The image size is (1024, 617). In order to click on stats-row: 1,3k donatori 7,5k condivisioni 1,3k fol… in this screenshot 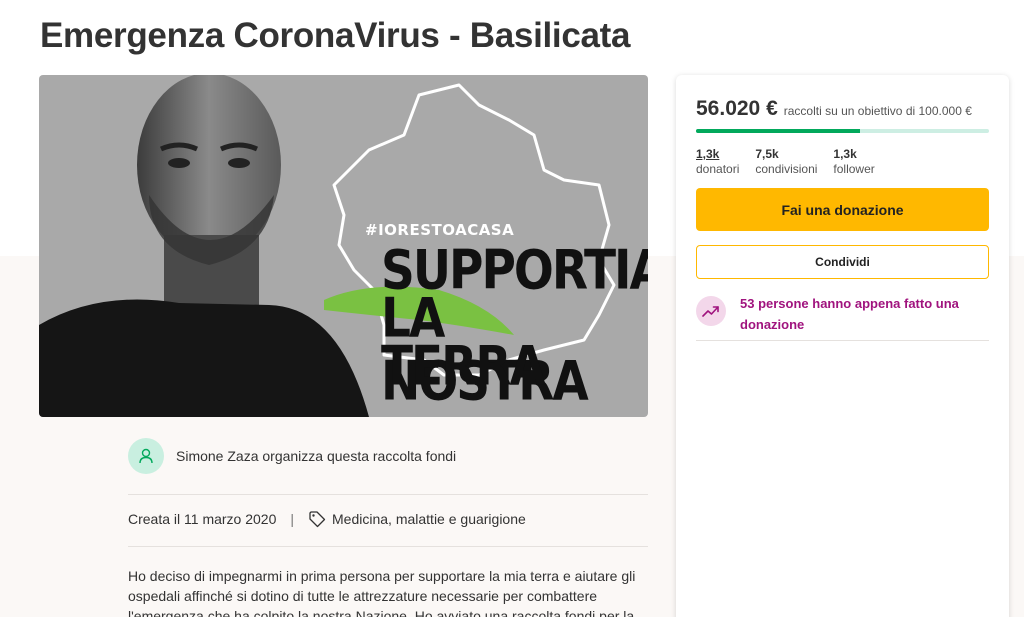, I will do `click(793, 161)`.